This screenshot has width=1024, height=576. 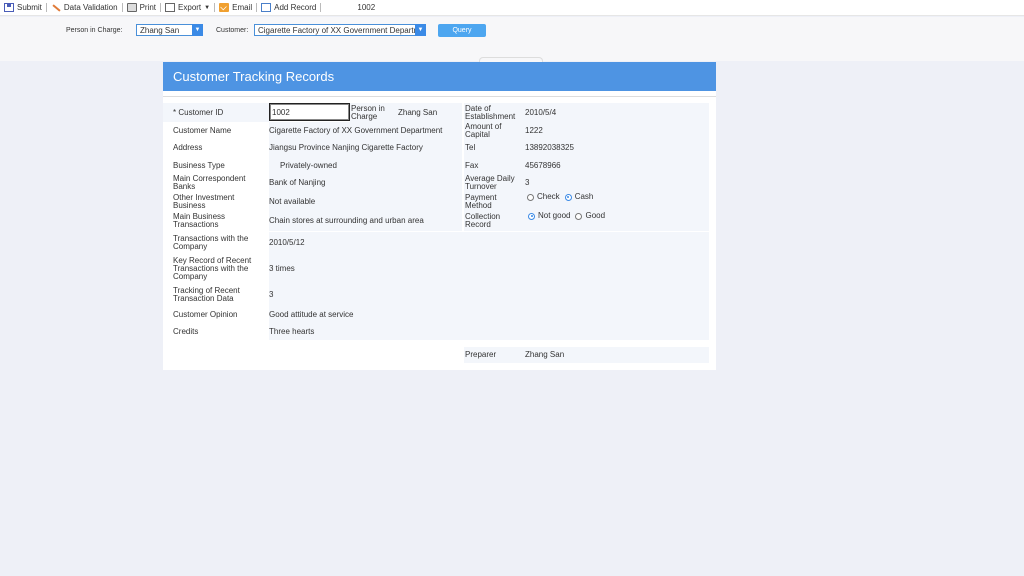 What do you see at coordinates (321, 7) in the screenshot?
I see `toolbar-divider` at bounding box center [321, 7].